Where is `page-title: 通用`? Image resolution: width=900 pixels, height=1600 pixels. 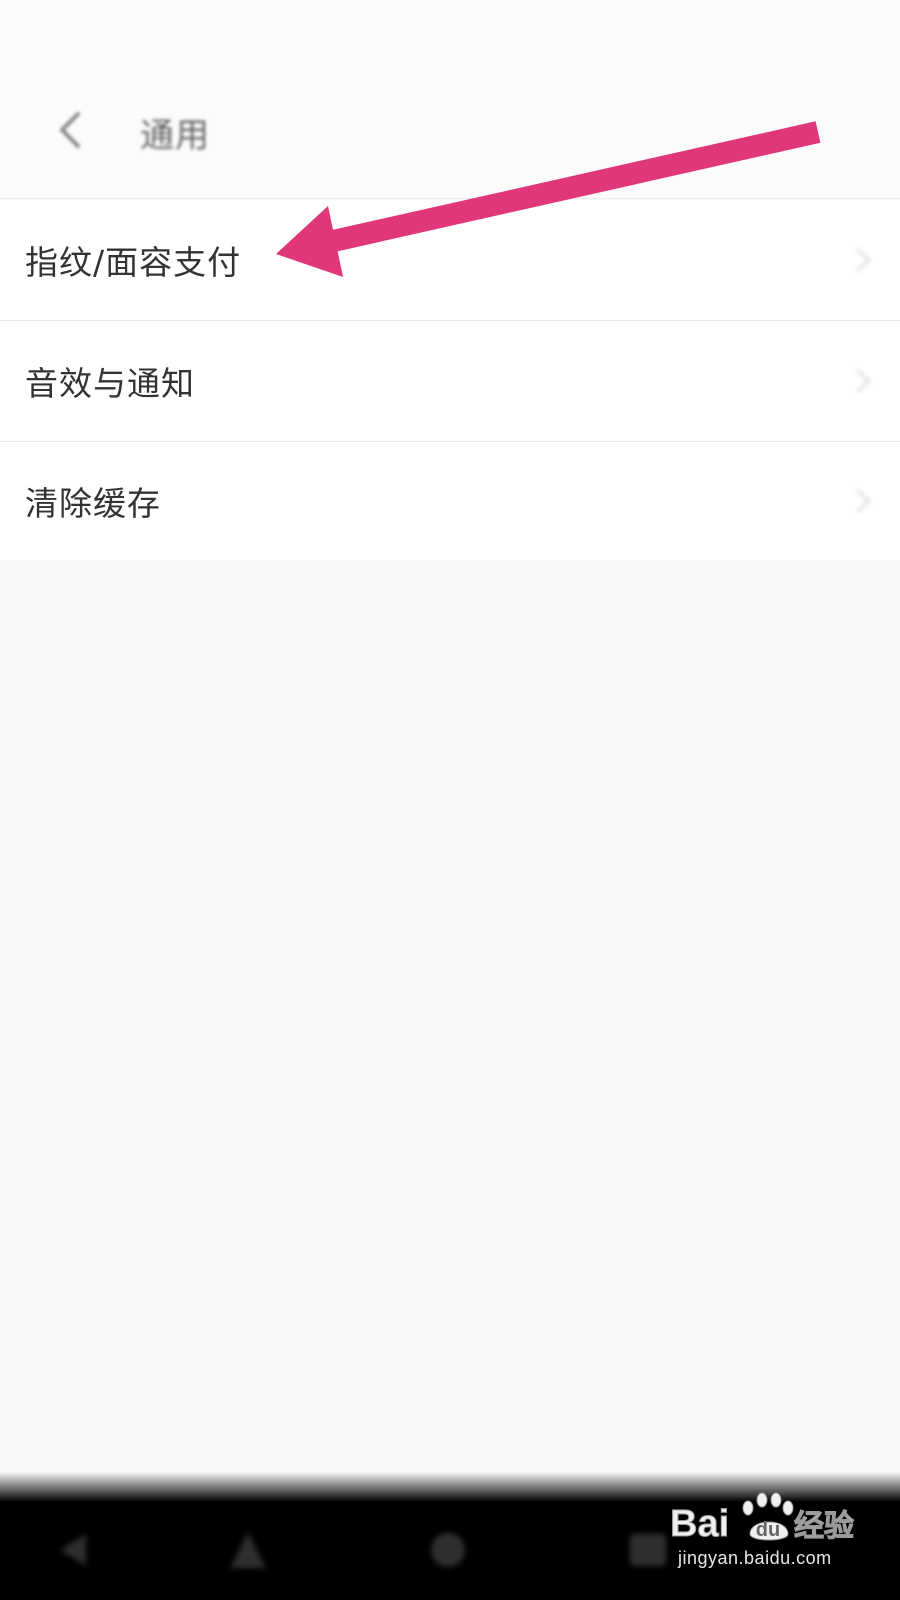
page-title: 通用 is located at coordinates (175, 136).